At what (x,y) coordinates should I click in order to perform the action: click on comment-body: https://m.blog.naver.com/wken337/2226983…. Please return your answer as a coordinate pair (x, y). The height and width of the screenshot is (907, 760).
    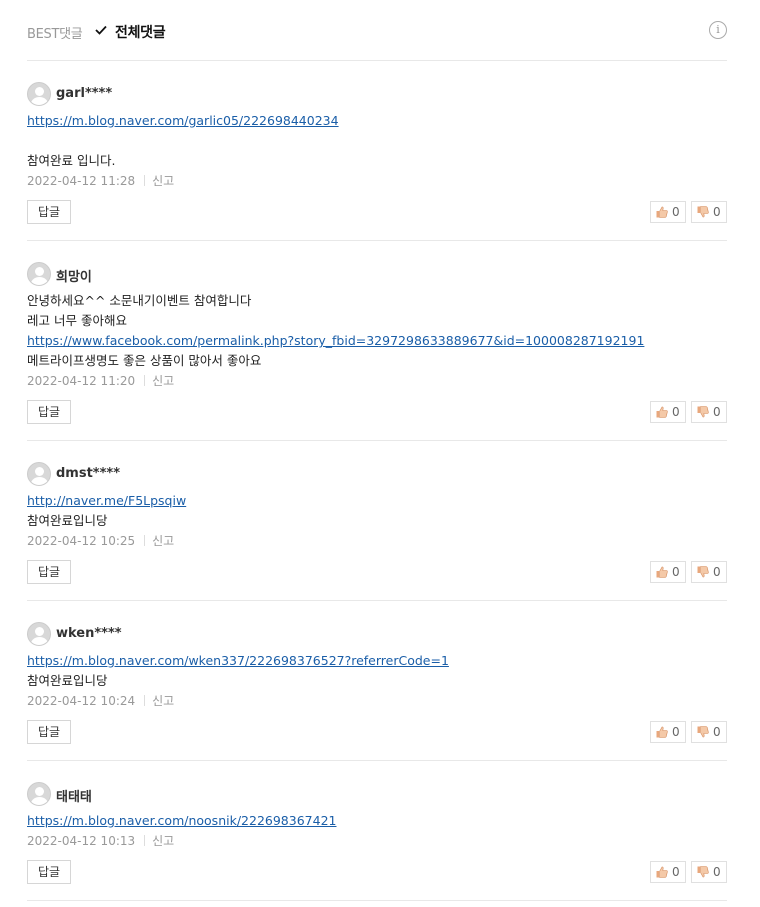
    Looking at the image, I should click on (377, 671).